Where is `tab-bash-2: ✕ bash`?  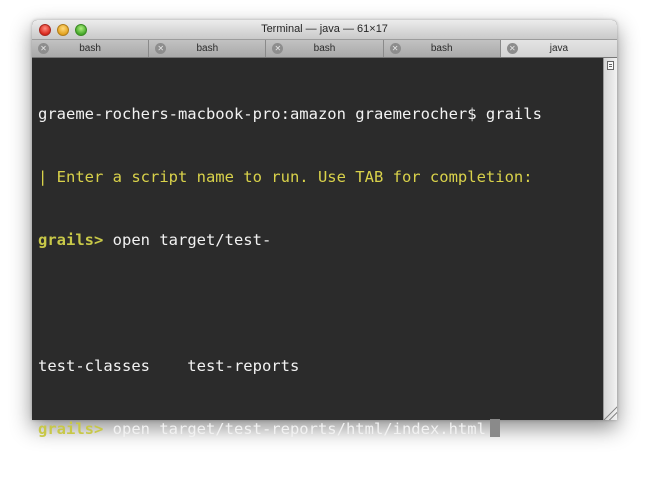 tab-bash-2: ✕ bash is located at coordinates (208, 48).